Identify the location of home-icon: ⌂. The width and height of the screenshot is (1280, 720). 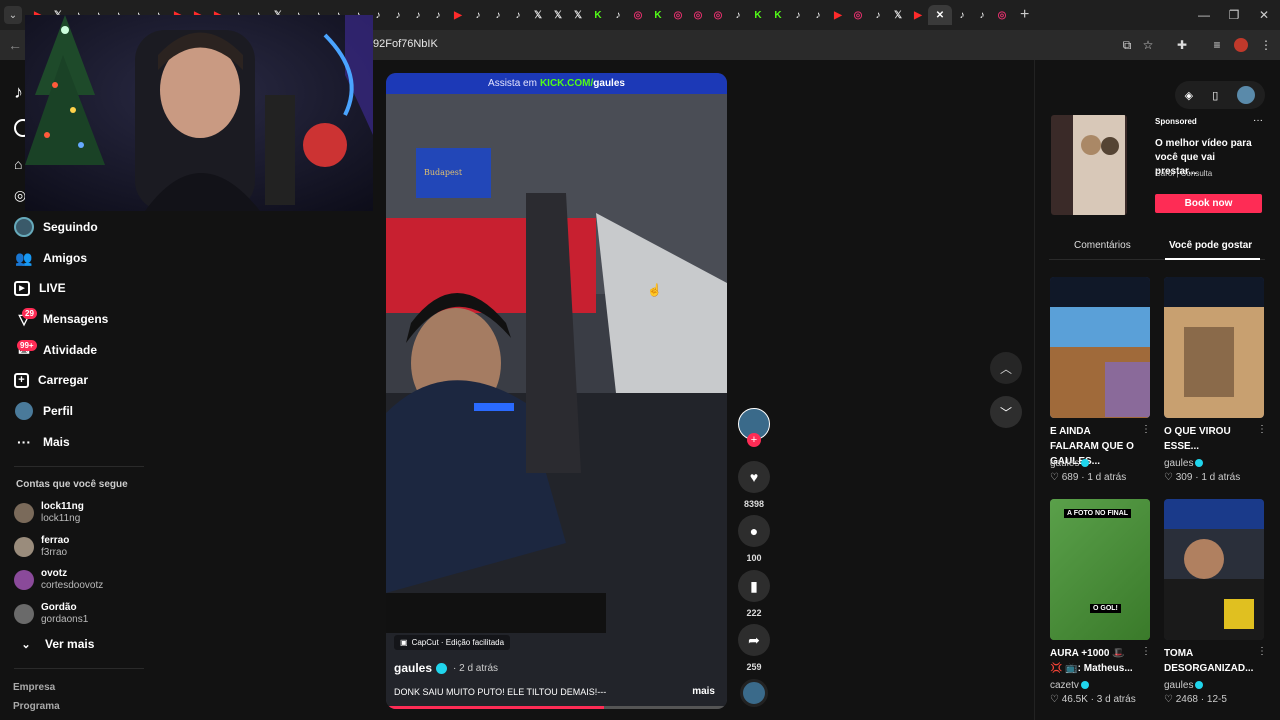
(18, 164).